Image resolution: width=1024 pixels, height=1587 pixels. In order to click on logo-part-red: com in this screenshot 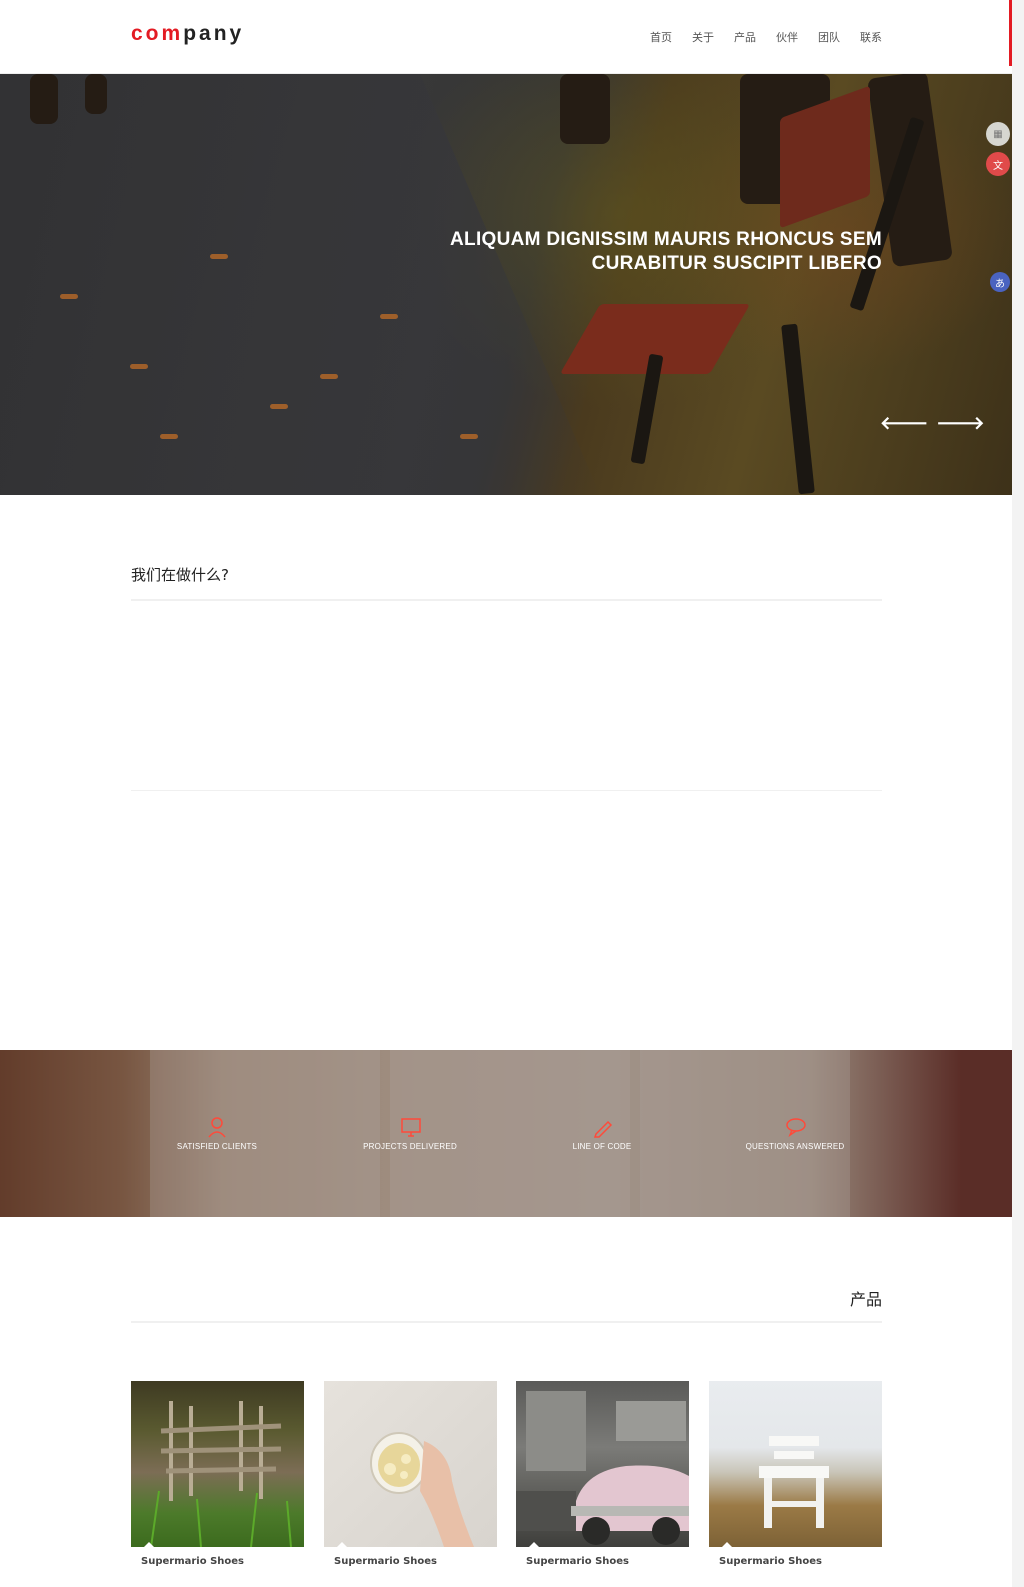, I will do `click(157, 33)`.